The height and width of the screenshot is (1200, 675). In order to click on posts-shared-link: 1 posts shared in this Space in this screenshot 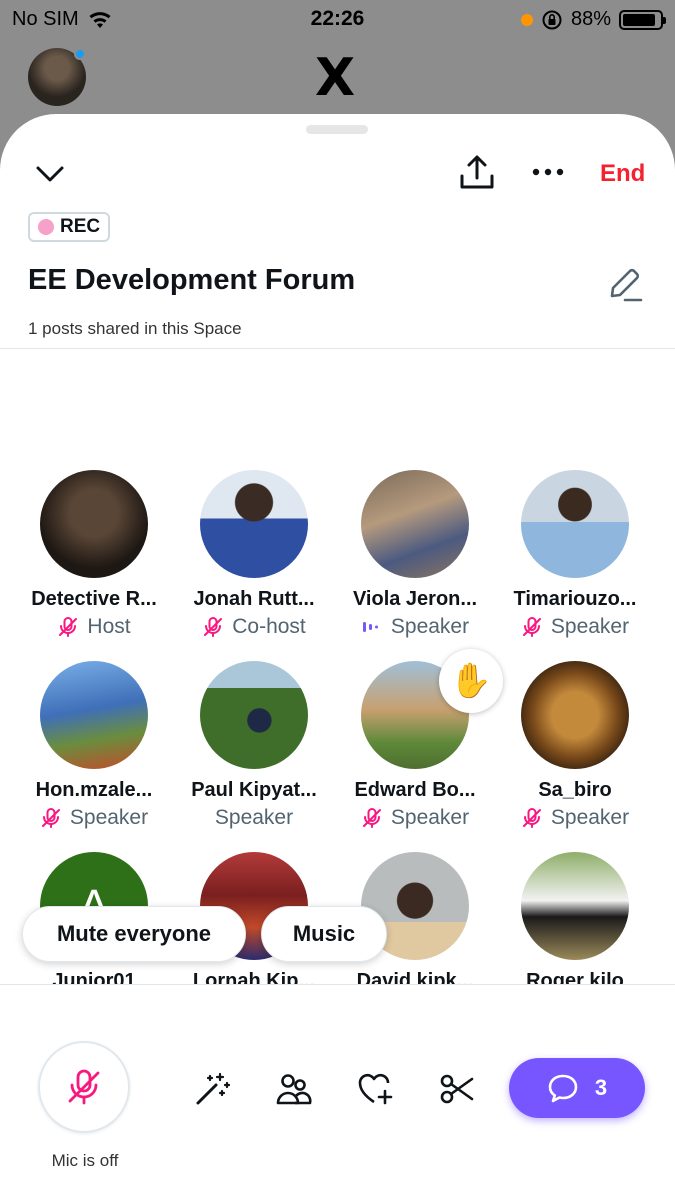, I will do `click(135, 329)`.